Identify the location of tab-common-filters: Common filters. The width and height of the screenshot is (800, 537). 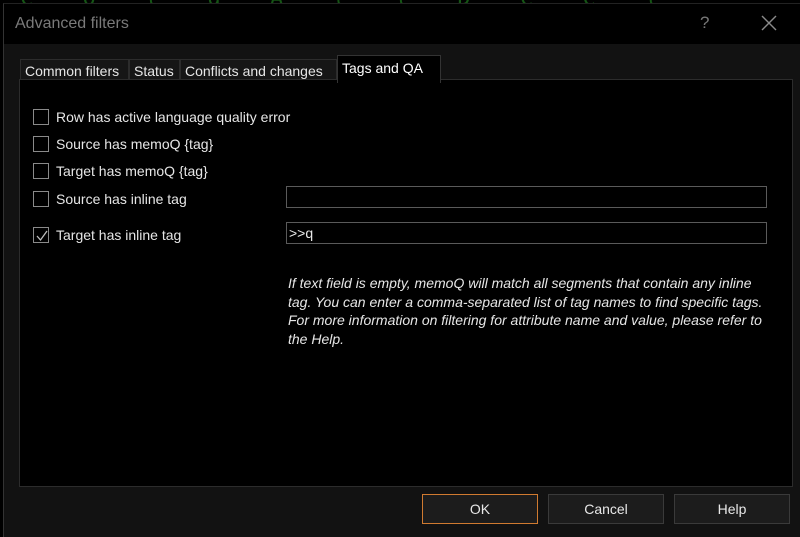
(74, 70).